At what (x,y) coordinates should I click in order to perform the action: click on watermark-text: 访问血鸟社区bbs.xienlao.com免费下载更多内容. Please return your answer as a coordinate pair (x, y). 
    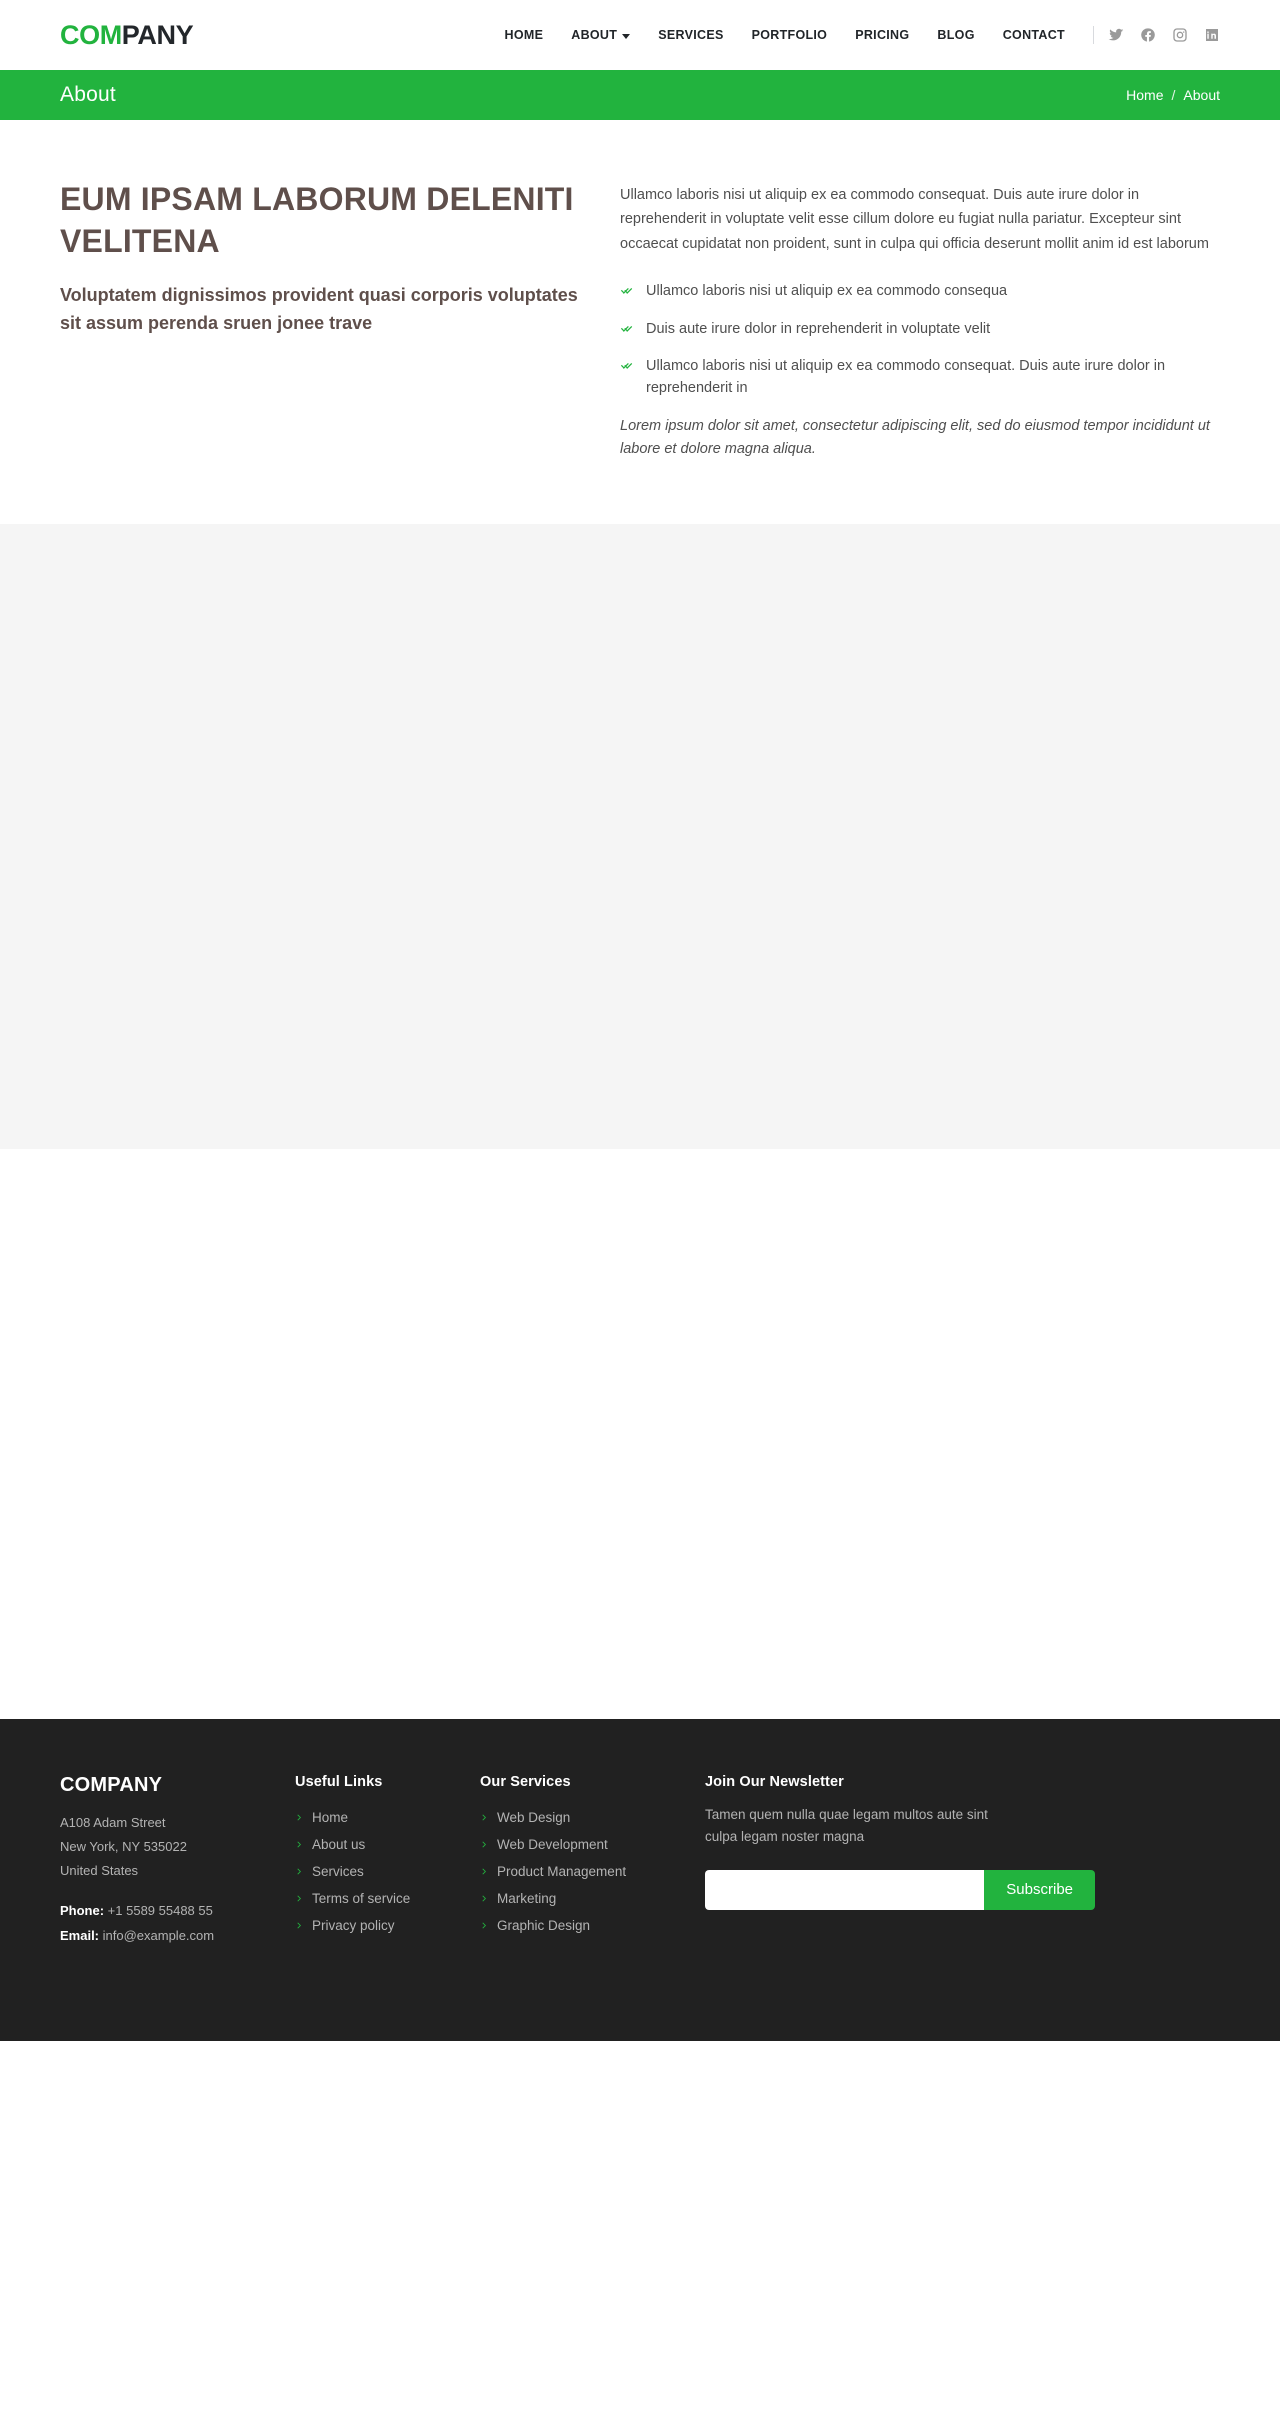
    Looking at the image, I should click on (201, 2396).